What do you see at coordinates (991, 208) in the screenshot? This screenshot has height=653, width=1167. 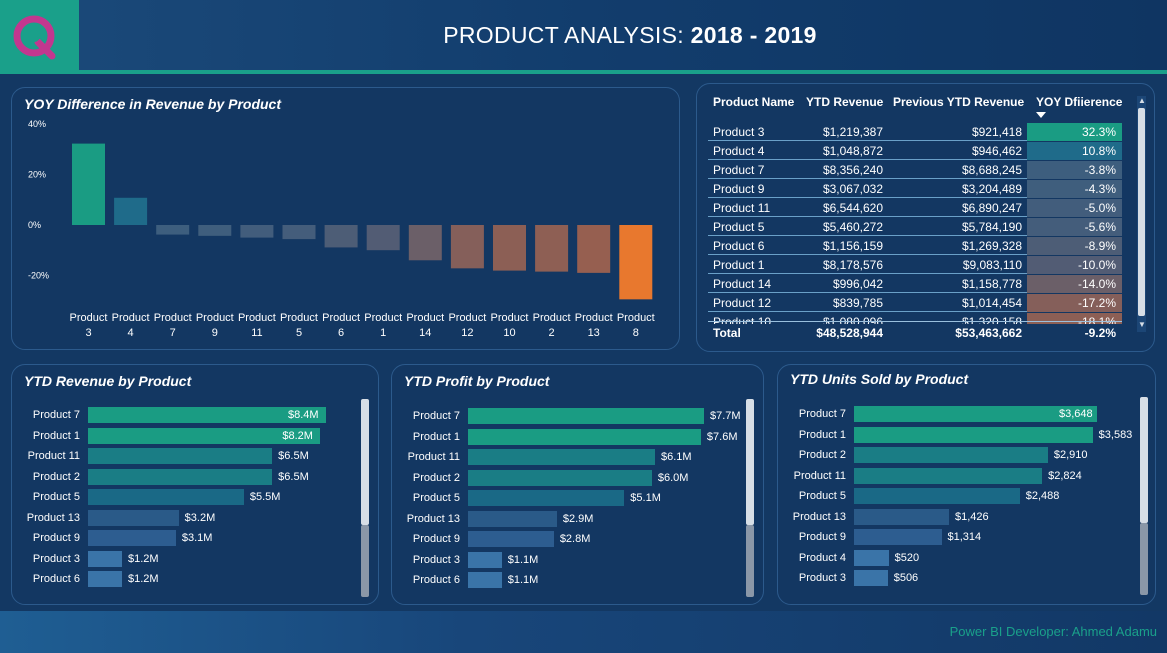 I see `cell-previous-ytd: $6,890,247` at bounding box center [991, 208].